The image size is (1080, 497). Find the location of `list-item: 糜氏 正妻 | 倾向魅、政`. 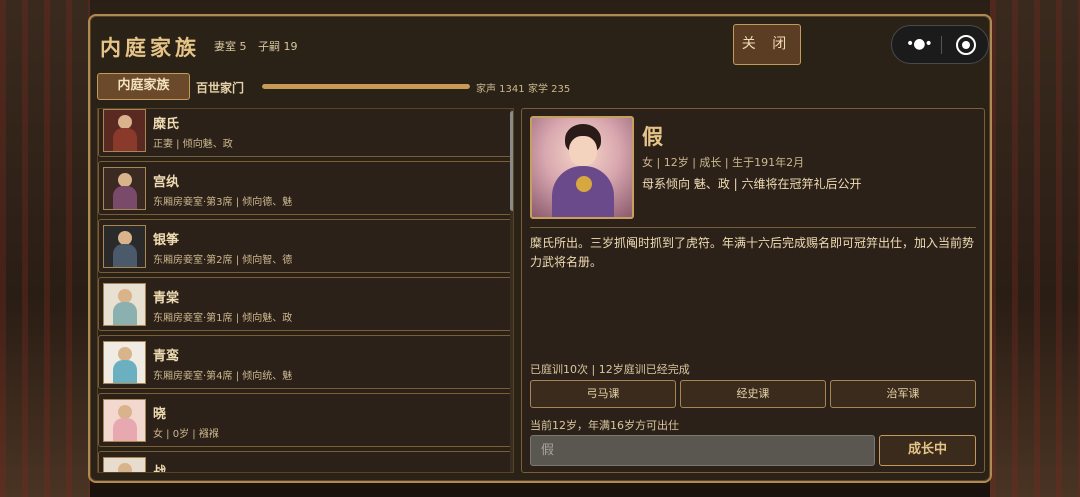

list-item: 糜氏 正妻 | 倾向魅、政 is located at coordinates (305, 133).